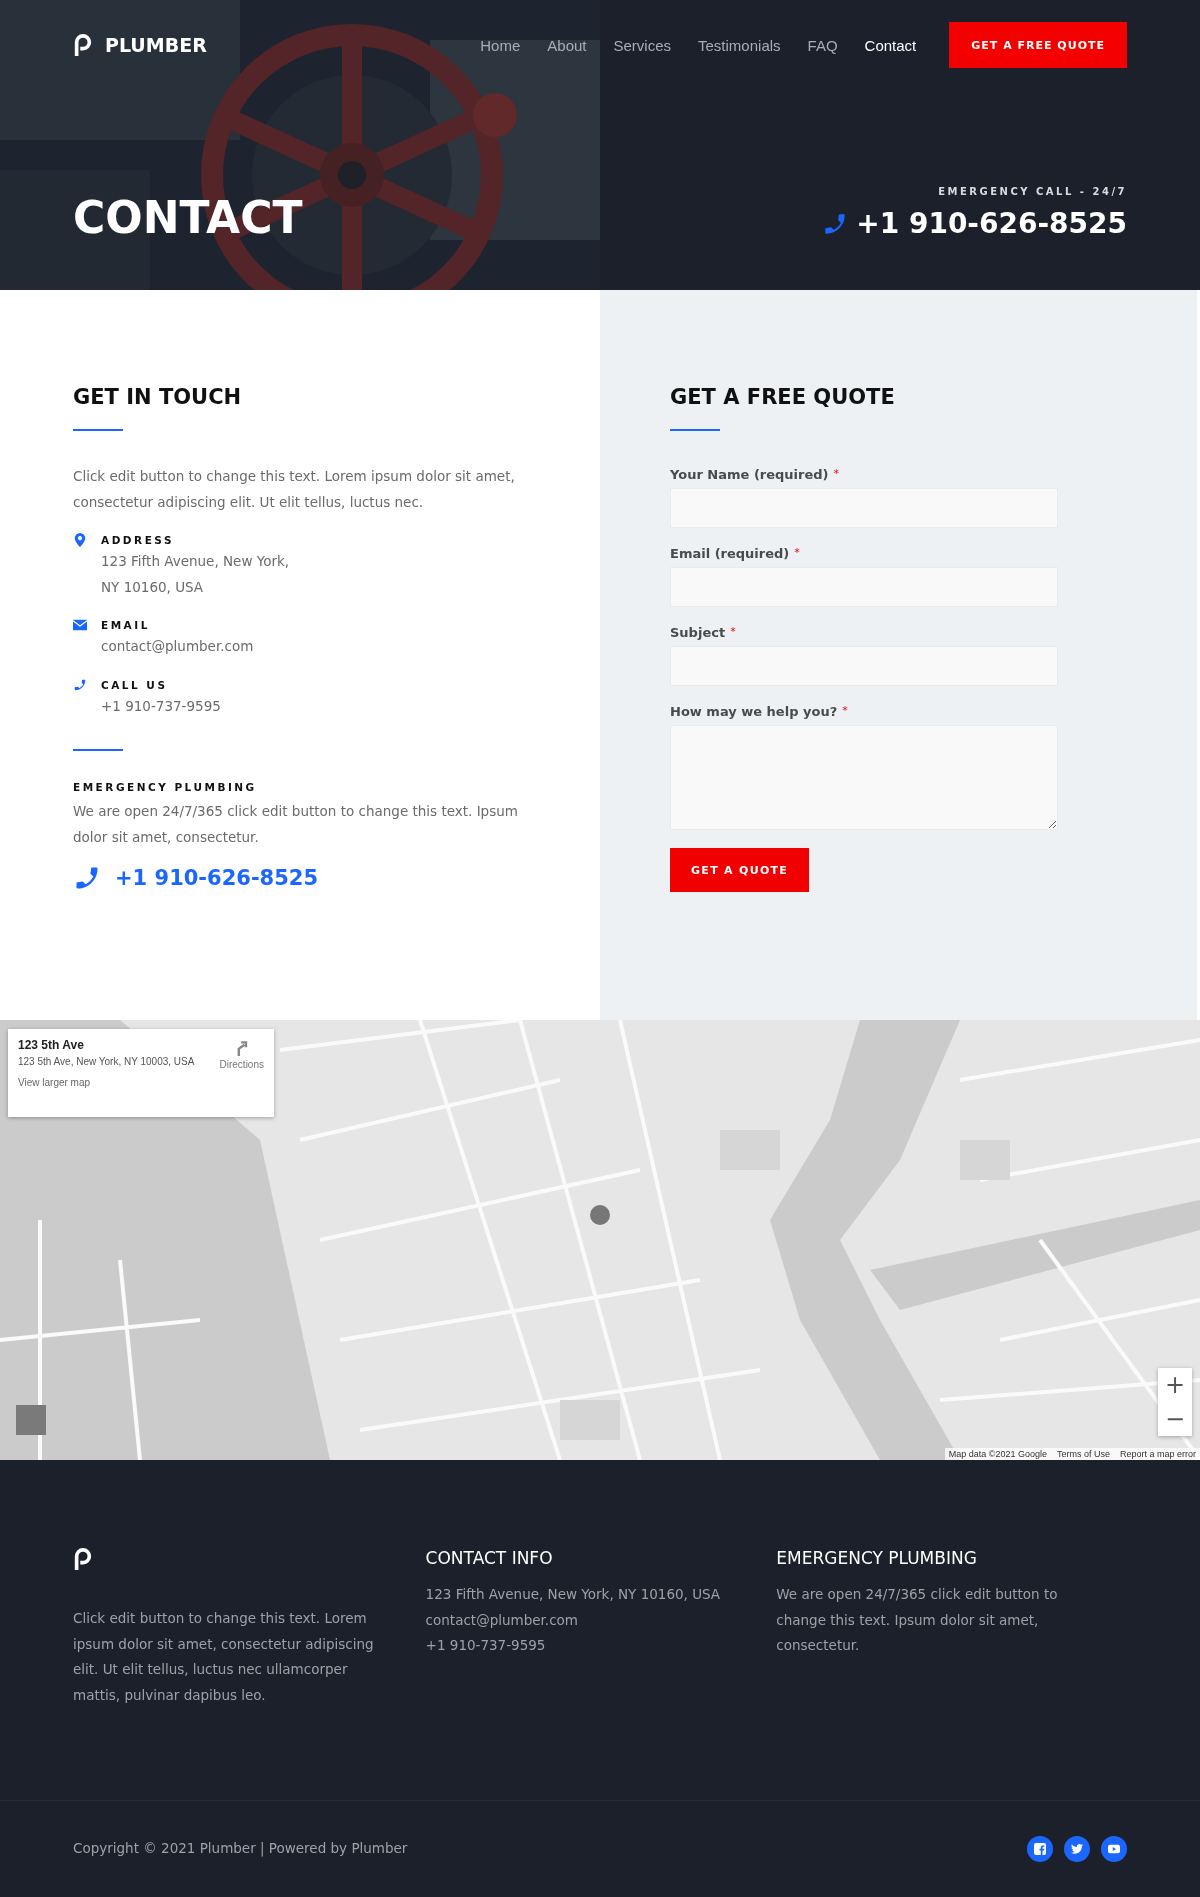  Describe the element at coordinates (137, 540) in the screenshot. I see `info-label: ADDRESS` at that location.